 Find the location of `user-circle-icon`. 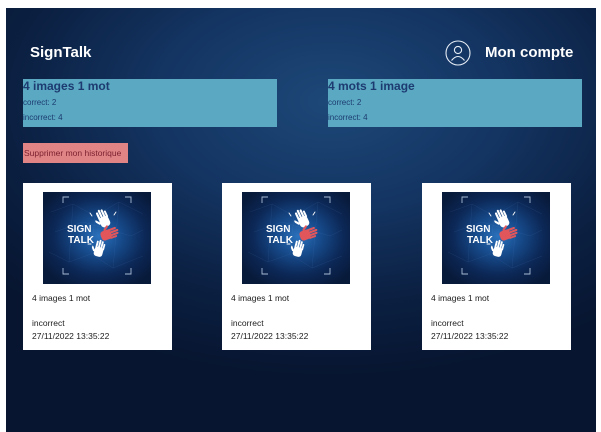

user-circle-icon is located at coordinates (458, 53).